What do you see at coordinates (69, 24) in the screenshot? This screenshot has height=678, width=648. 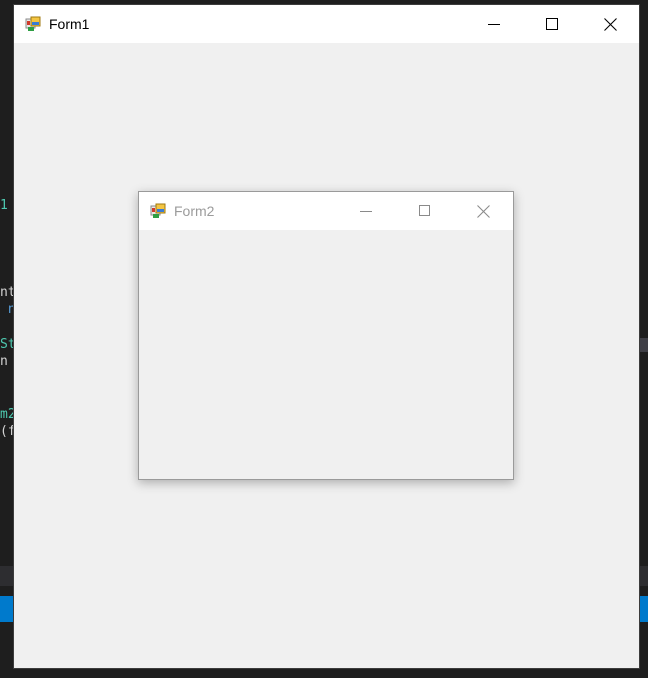 I see `form1-title: Form1` at bounding box center [69, 24].